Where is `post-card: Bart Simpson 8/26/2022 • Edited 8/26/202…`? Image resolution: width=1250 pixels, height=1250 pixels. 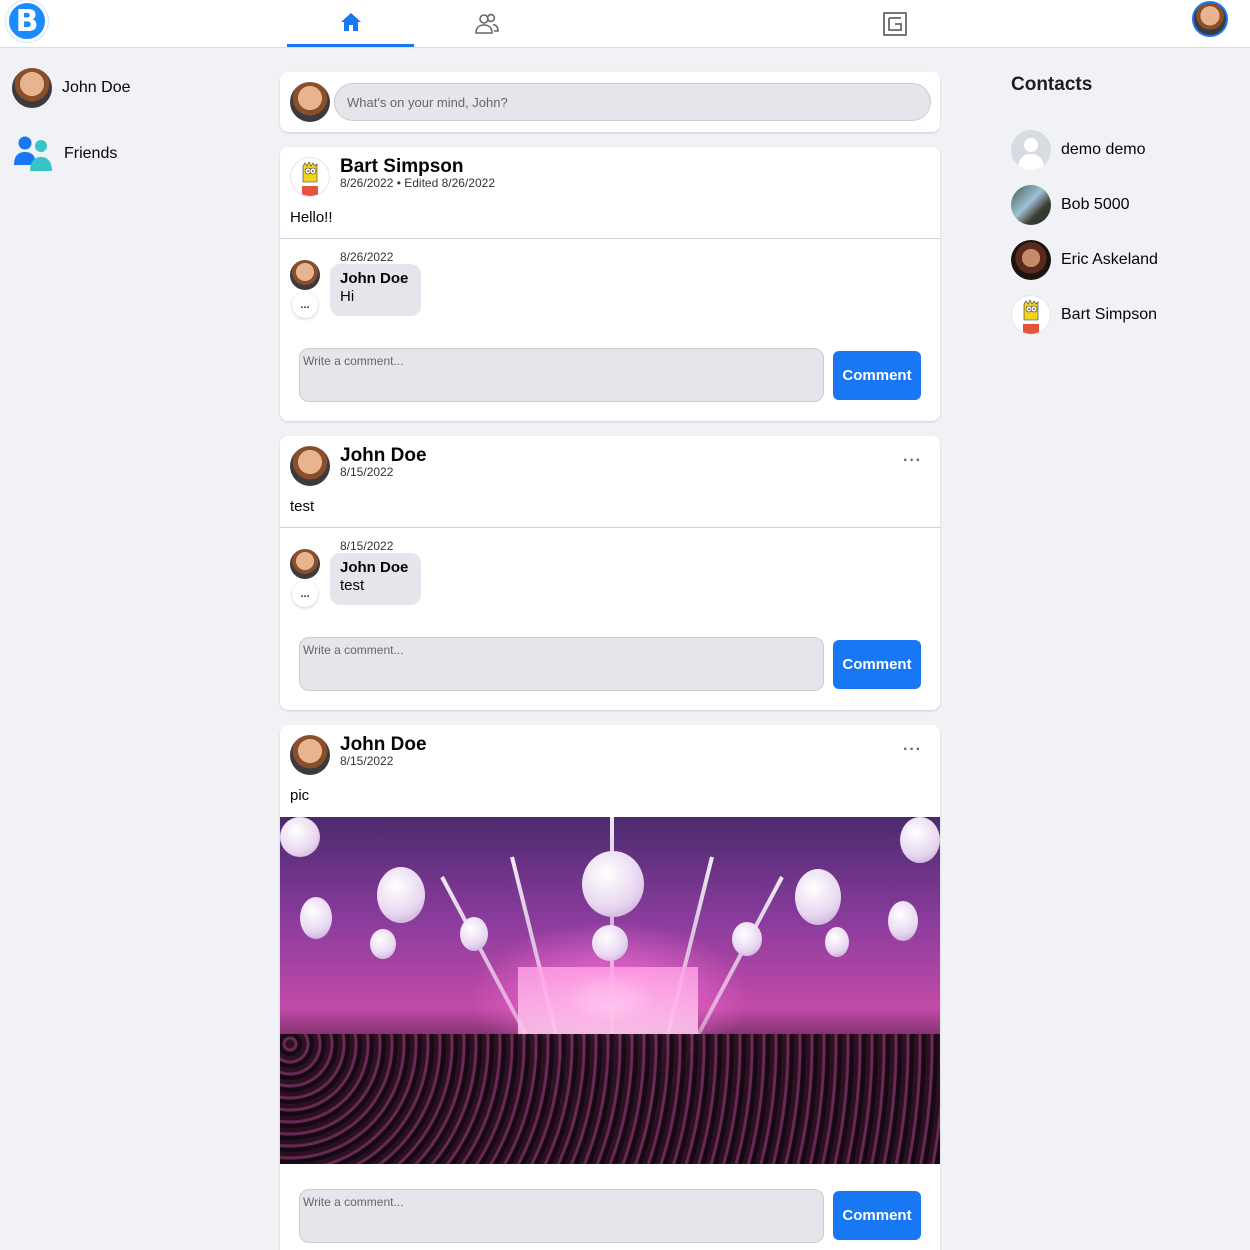
post-card: Bart Simpson 8/26/2022 • Edited 8/26/202… is located at coordinates (610, 284).